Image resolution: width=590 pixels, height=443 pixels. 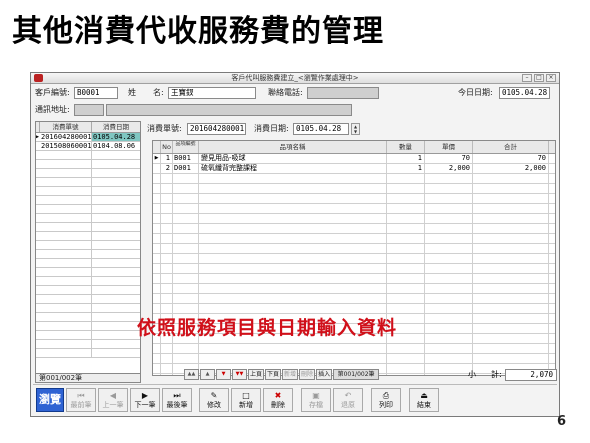 I want to click on new-button: □ 新增, so click(x=246, y=400).